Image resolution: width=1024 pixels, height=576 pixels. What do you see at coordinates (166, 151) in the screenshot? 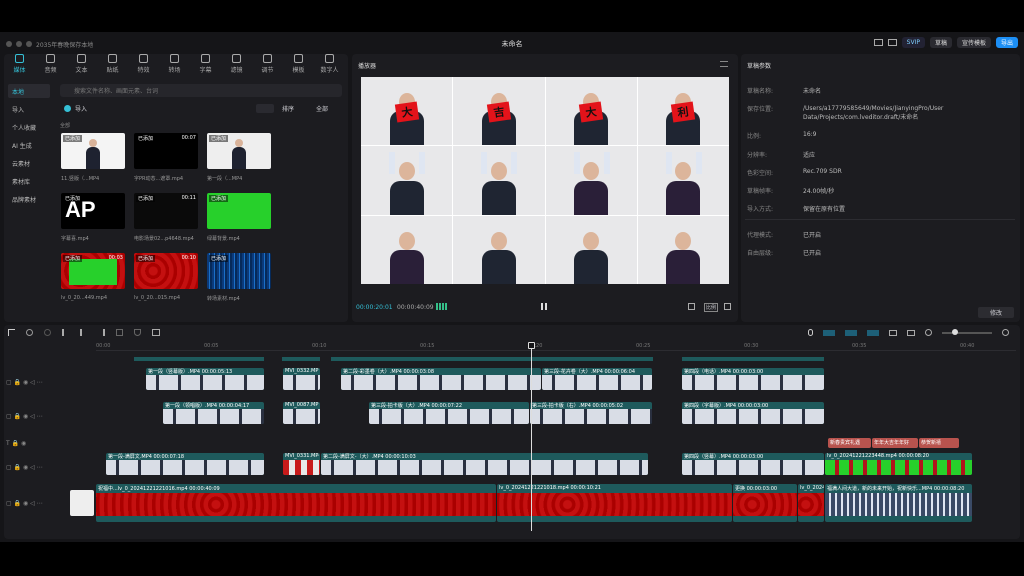
I see `media-tile: 已添加 00:07` at bounding box center [166, 151].